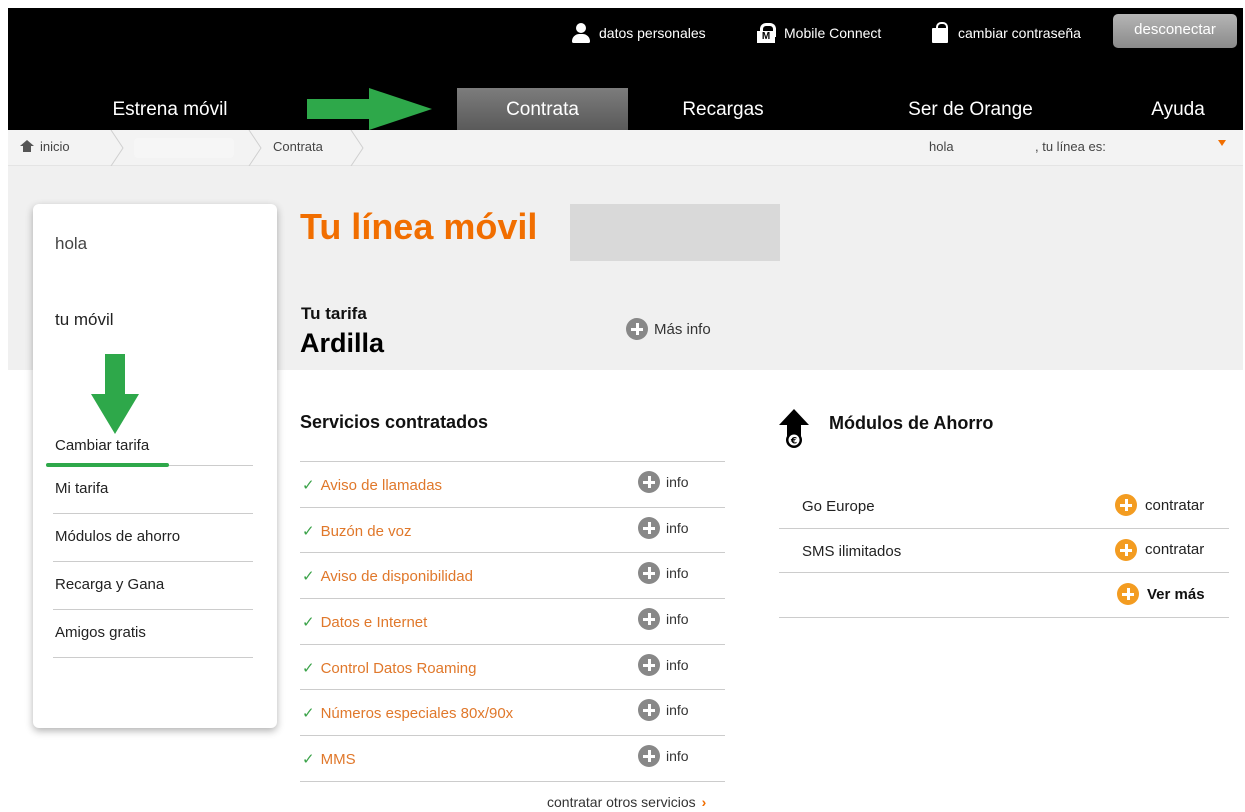 The image size is (1245, 812). Describe the element at coordinates (342, 343) in the screenshot. I see `tariff-name: Ardilla` at that location.